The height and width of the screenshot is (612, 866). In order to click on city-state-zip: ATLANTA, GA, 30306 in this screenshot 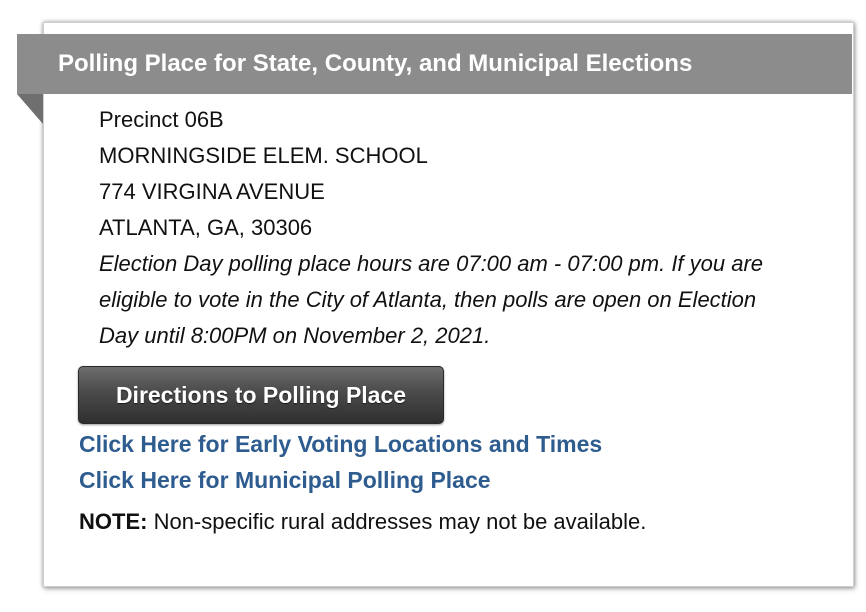, I will do `click(206, 227)`.